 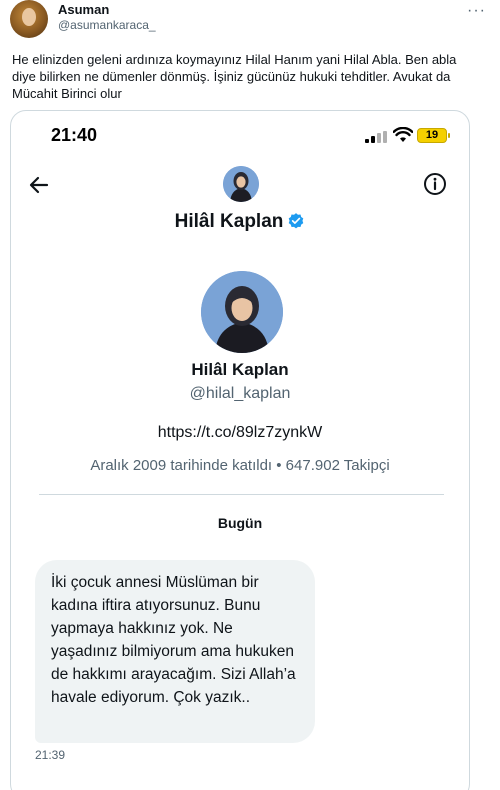 I want to click on status-bar: 21:40 19, so click(x=240, y=134).